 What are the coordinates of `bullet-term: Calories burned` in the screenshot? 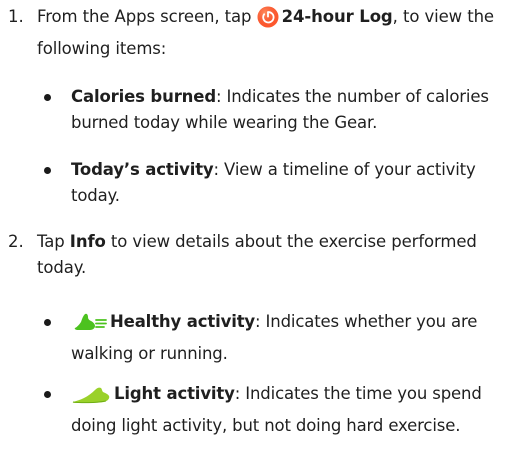 It's located at (143, 96).